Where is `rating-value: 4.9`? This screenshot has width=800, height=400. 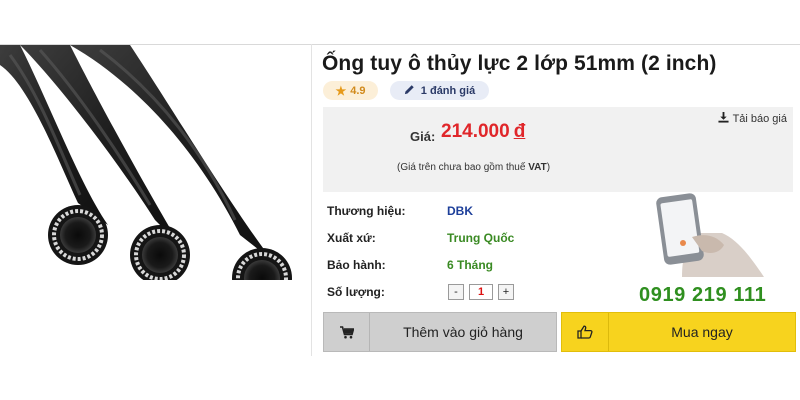 rating-value: 4.9 is located at coordinates (358, 90).